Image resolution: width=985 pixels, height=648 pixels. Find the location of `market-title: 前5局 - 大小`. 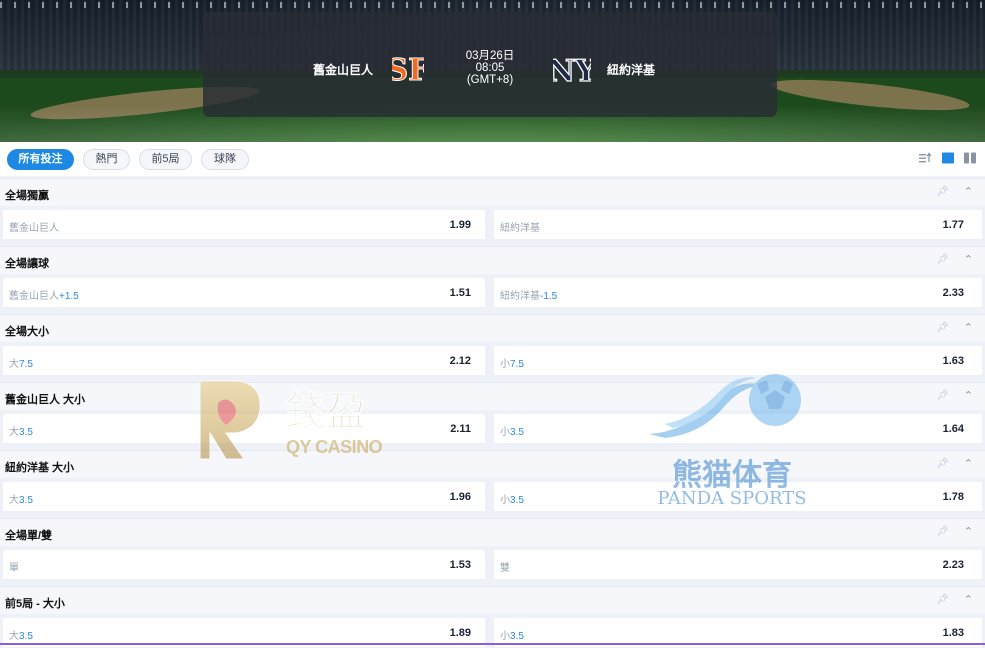

market-title: 前5局 - 大小 is located at coordinates (35, 604).